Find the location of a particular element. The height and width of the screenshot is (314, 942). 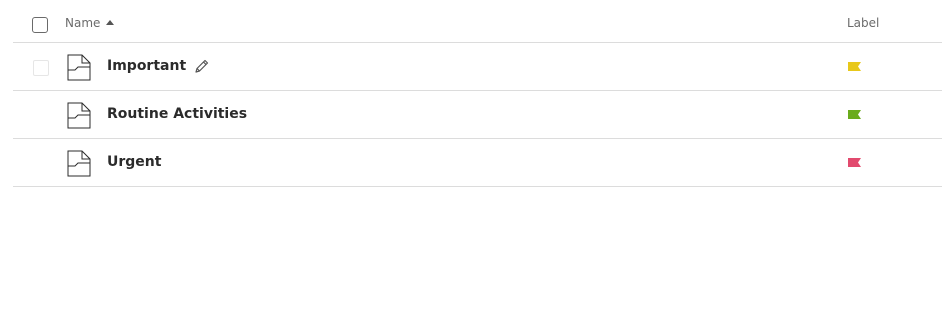

name-column-header: Name is located at coordinates (90, 23).